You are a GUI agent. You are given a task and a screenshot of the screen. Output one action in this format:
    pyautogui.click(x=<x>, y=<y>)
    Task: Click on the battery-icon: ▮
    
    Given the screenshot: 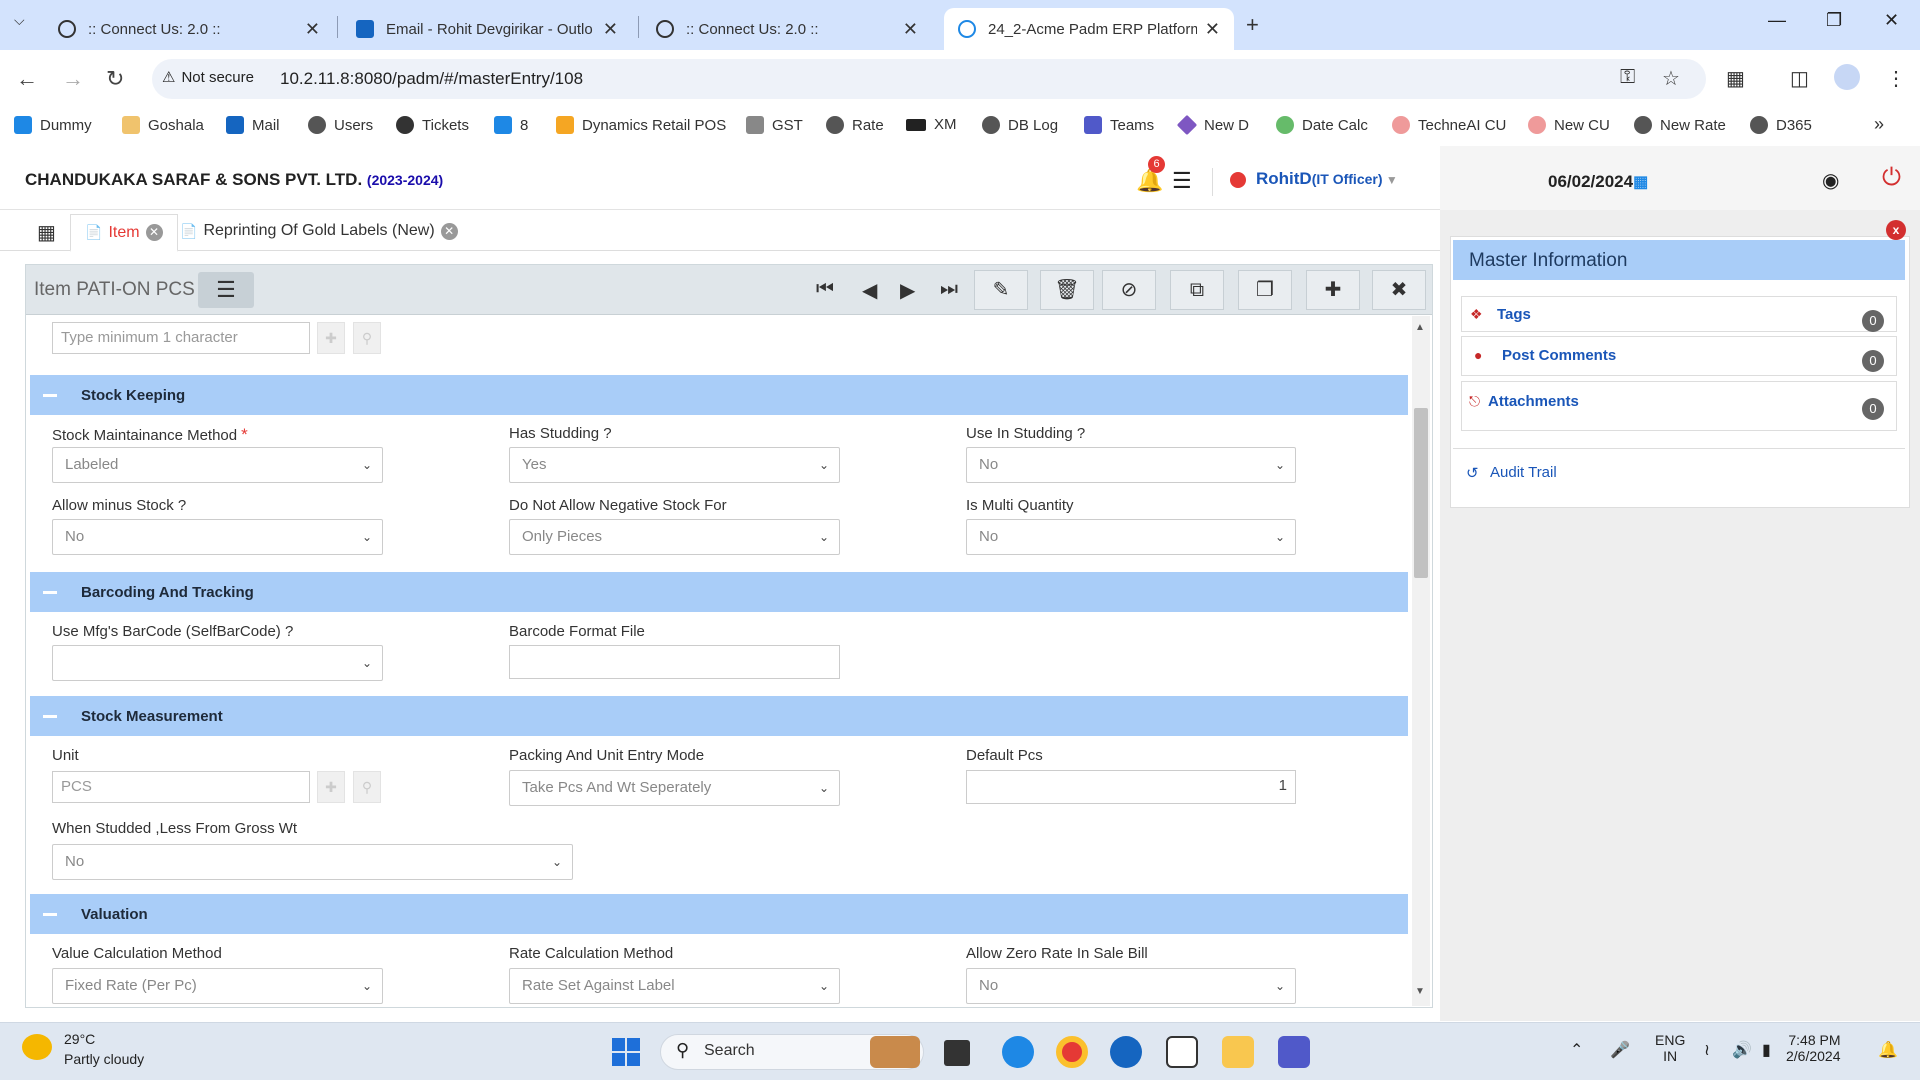 What is the action you would take?
    pyautogui.click(x=1766, y=1050)
    